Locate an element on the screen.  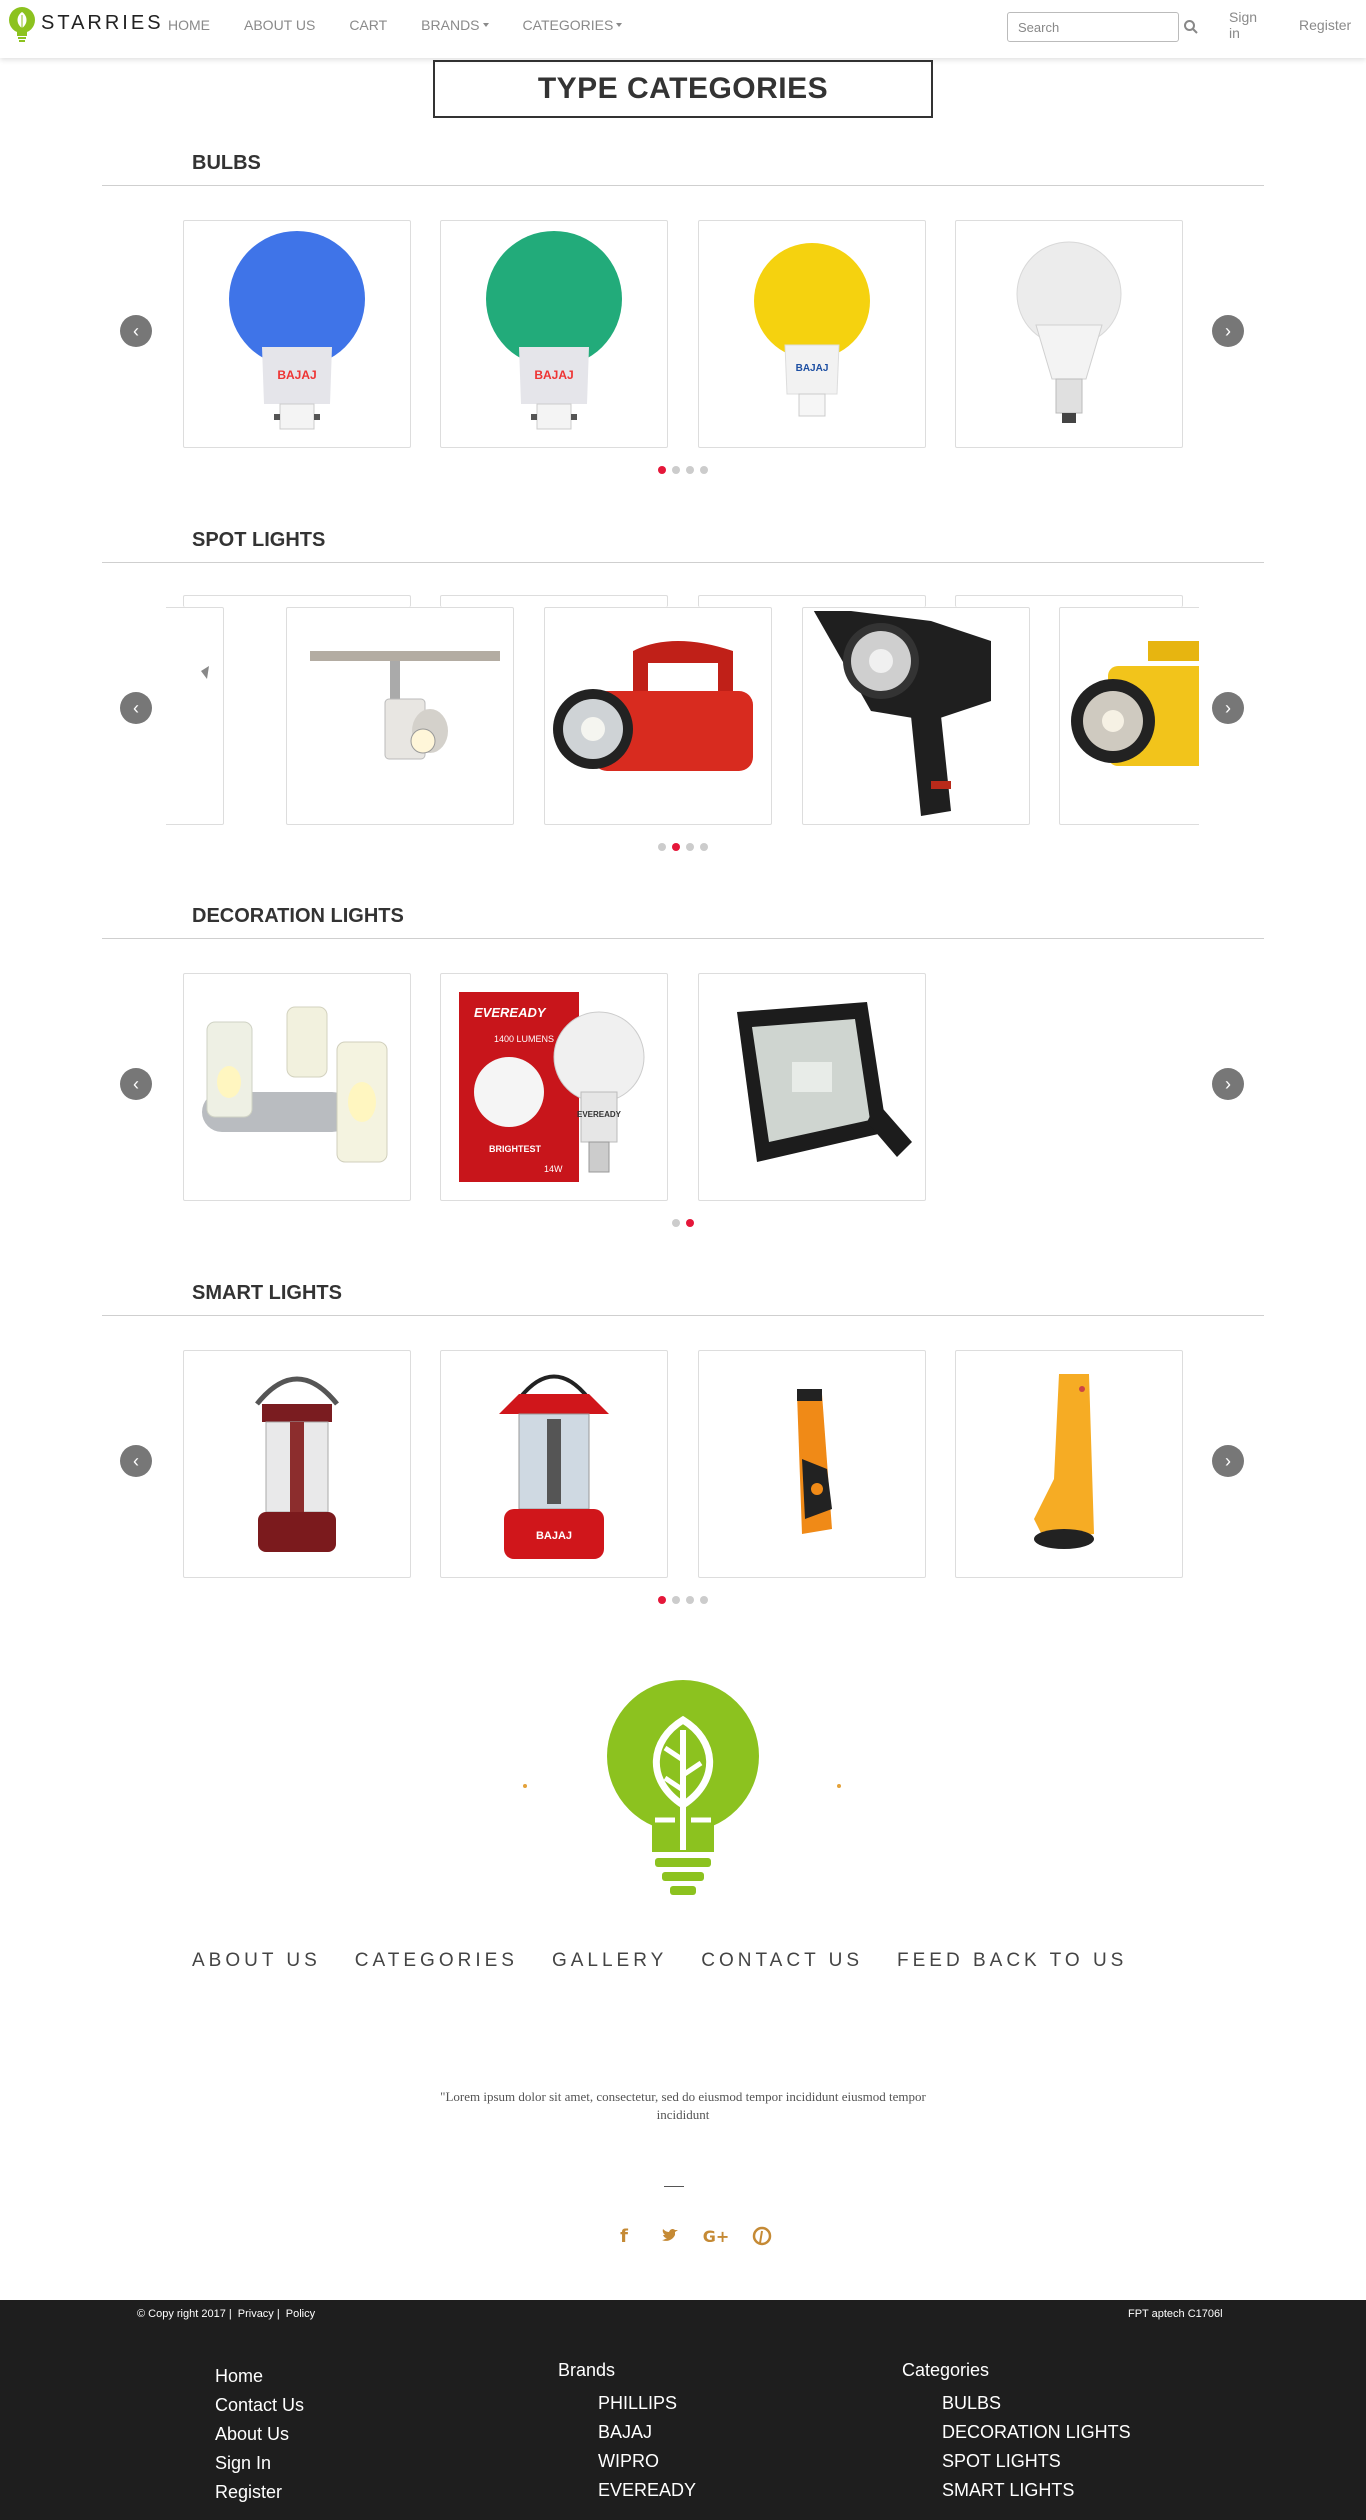
footer-brands: Brands PHILLIPS BAJAJ WIPRO EVEREADY is located at coordinates (627, 2432).